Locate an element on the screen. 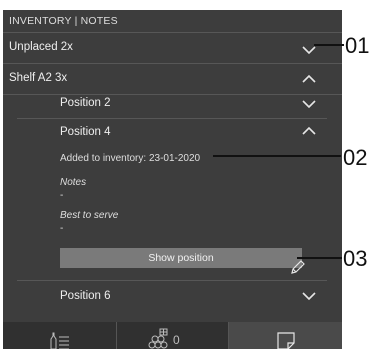  row-position-4-label: Position 4 is located at coordinates (85, 132).